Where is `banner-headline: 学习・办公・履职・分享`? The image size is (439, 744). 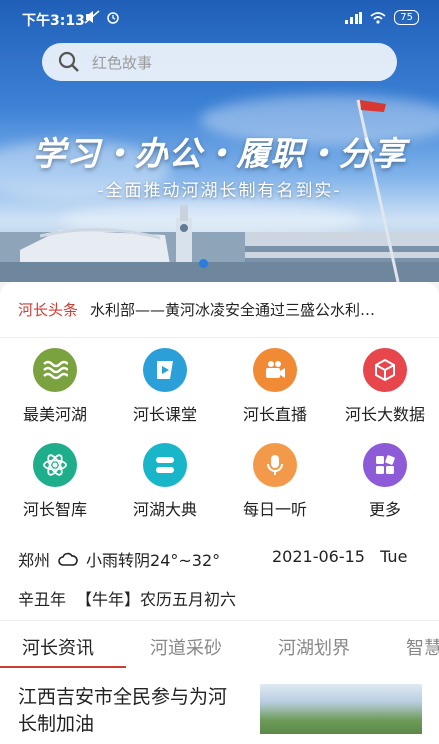
banner-headline: 学习・办公・履职・分享 is located at coordinates (219, 153).